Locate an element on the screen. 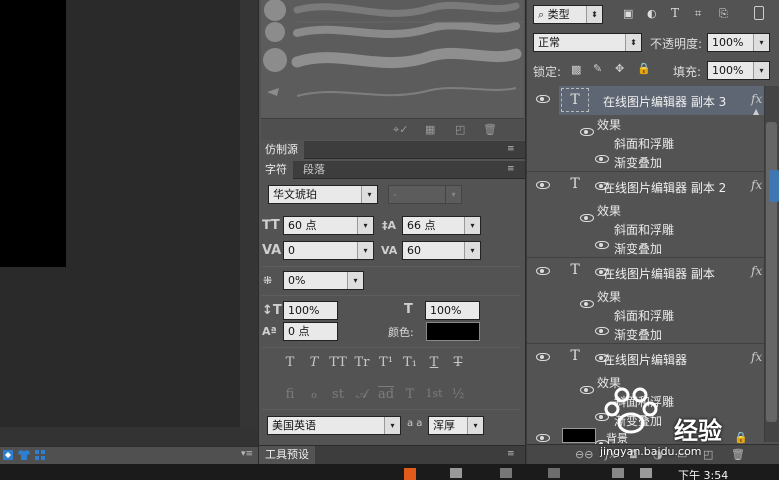 This screenshot has height=480, width=779. collapse-arrow-icon: ▲ is located at coordinates (756, 111).